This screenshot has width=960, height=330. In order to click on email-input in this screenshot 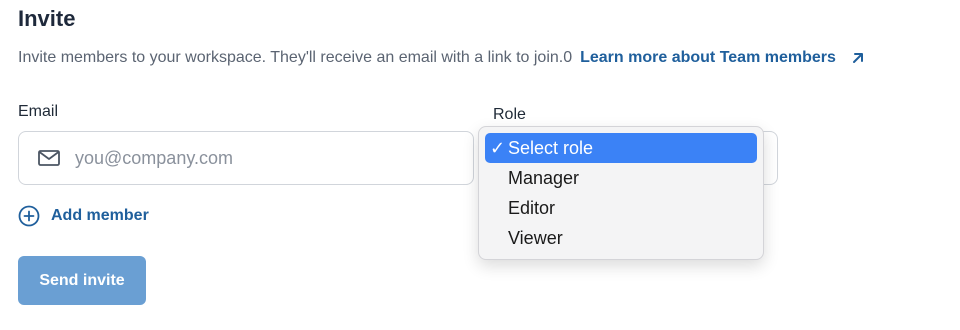, I will do `click(255, 158)`.